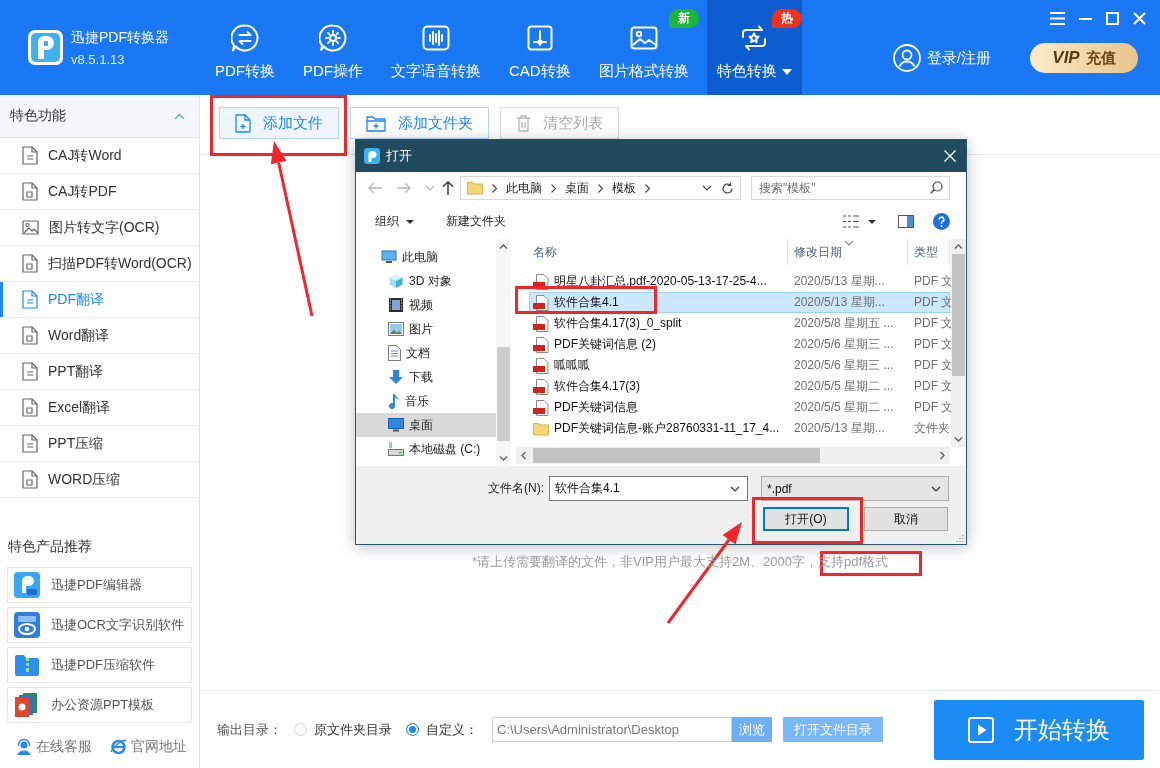  Describe the element at coordinates (855, 488) in the screenshot. I see `filetype-combobox: *.pdf` at that location.